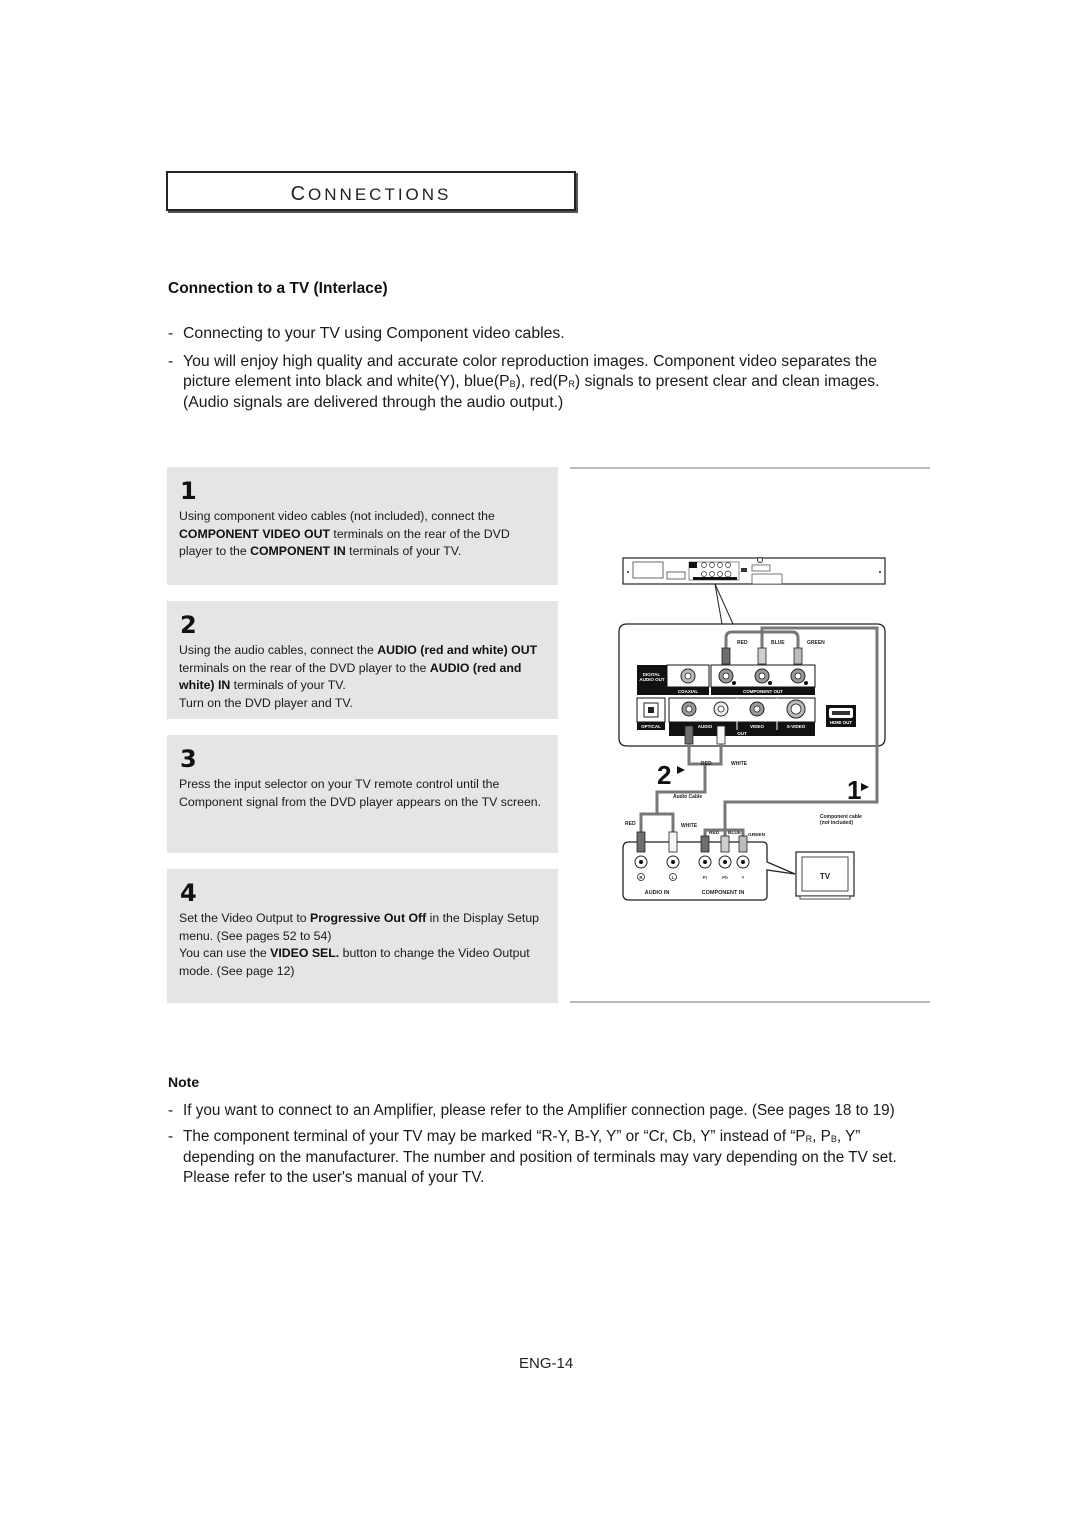 The image size is (1080, 1528). Describe the element at coordinates (188, 625) in the screenshot. I see `step-number: 2` at that location.